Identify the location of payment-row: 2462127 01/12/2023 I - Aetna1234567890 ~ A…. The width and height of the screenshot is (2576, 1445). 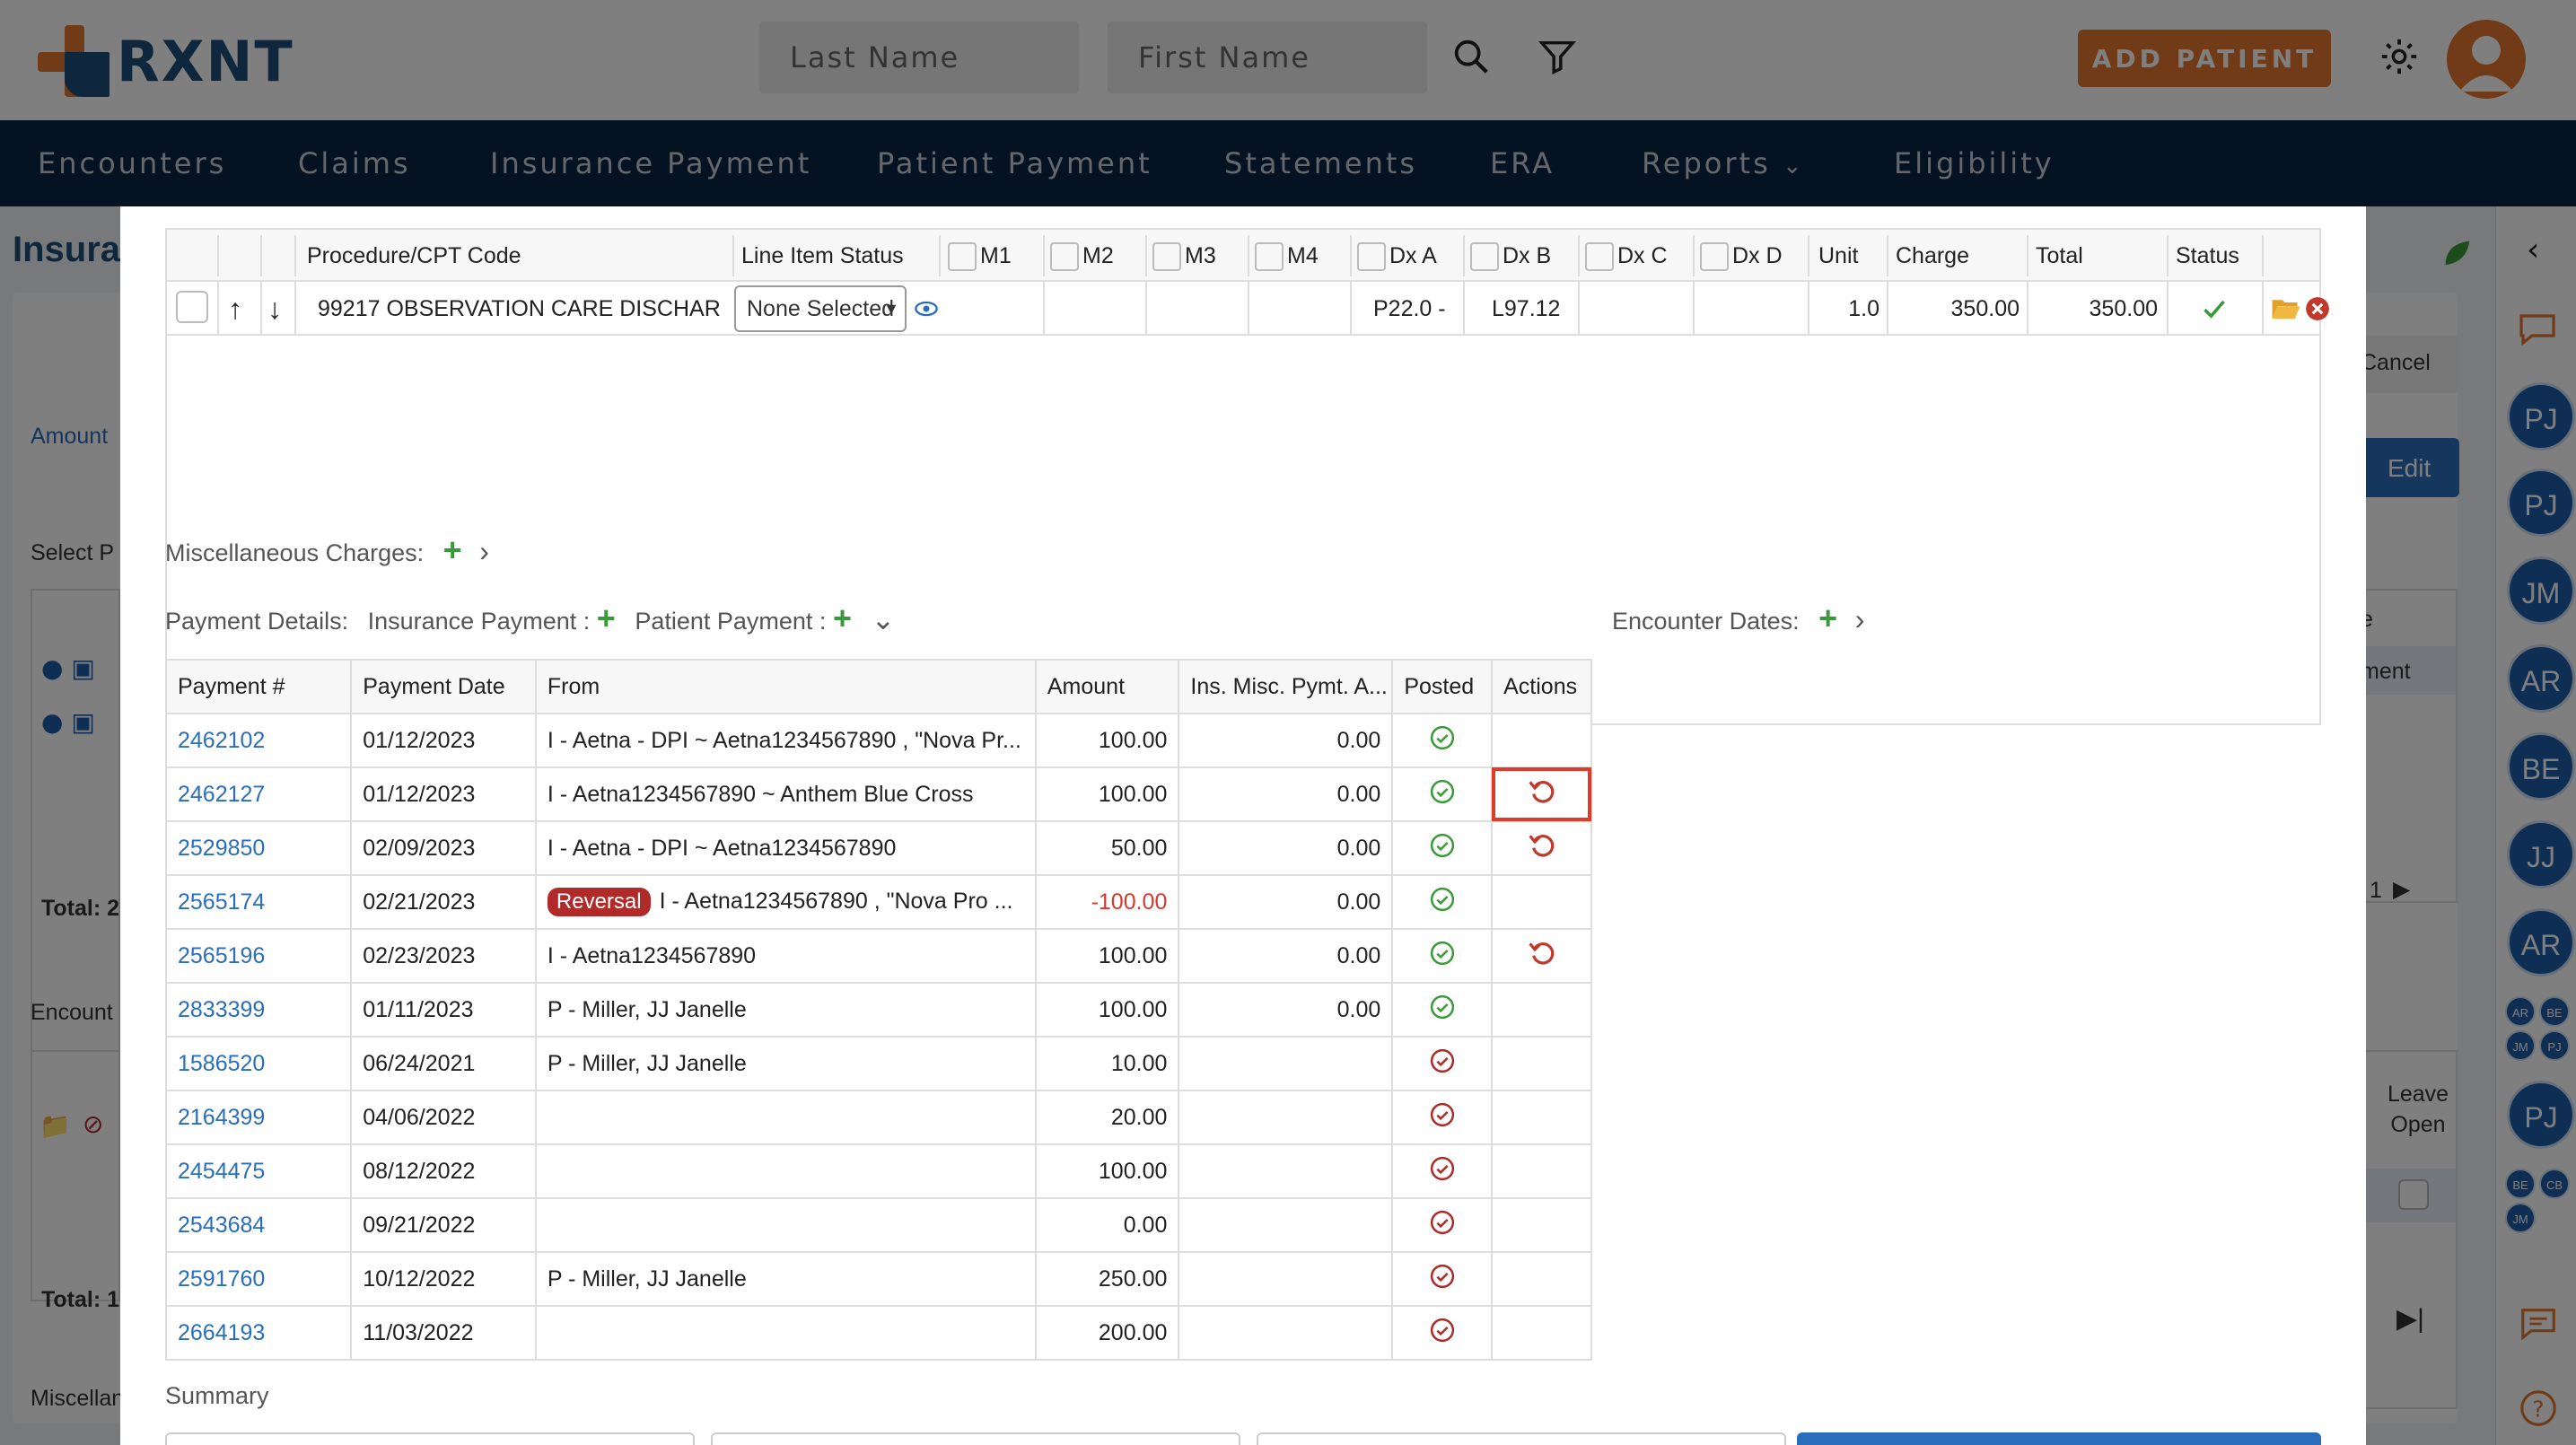
(878, 794).